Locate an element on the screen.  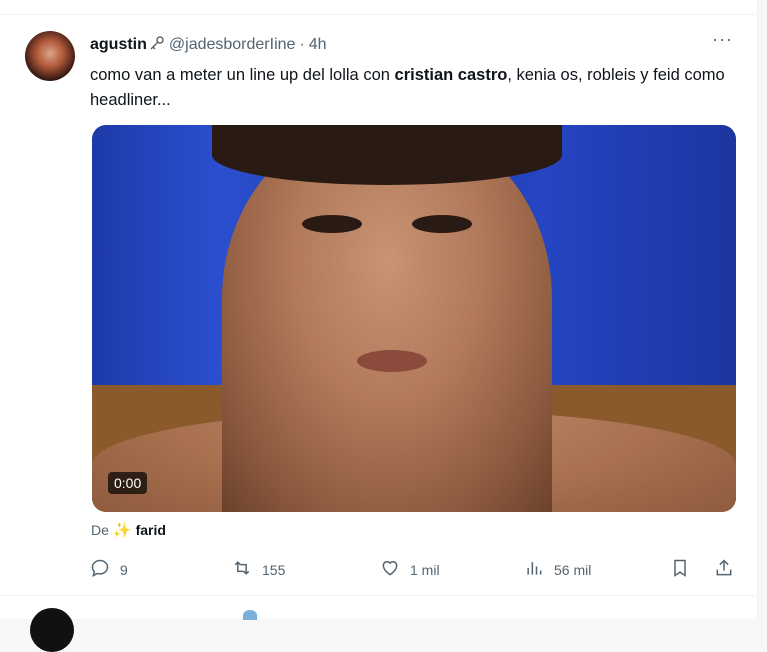
video-timestamp: 0:00 is located at coordinates (128, 483).